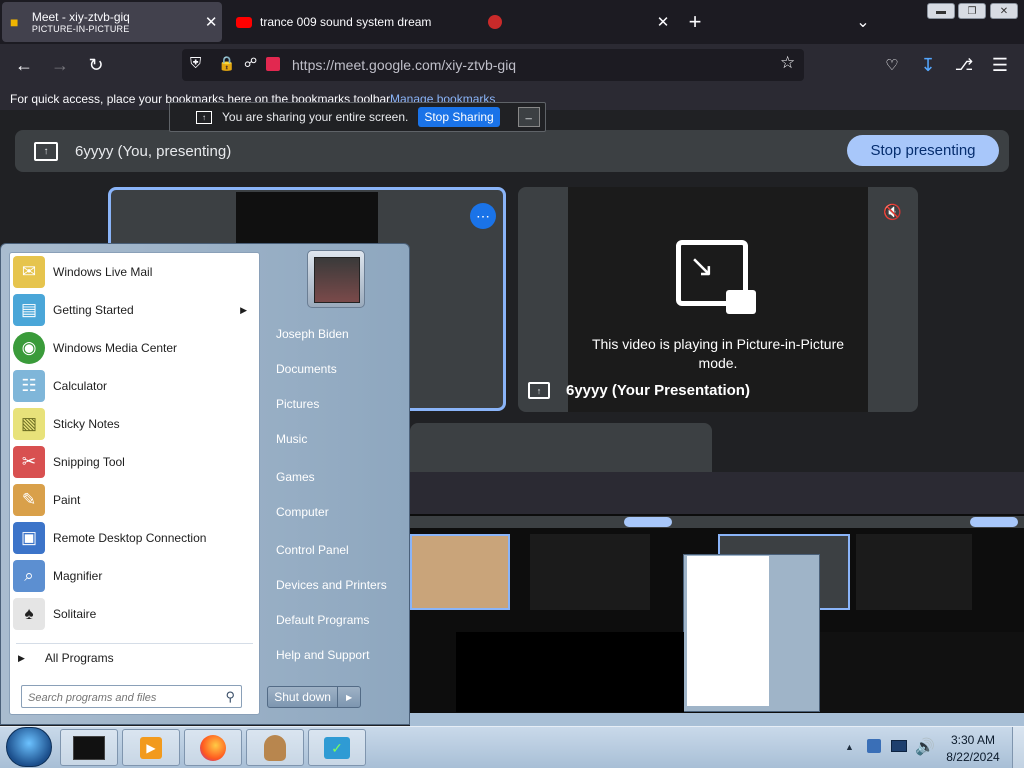 The image size is (1024, 768). Describe the element at coordinates (1018, 747) in the screenshot. I see `show-desktop-button` at that location.